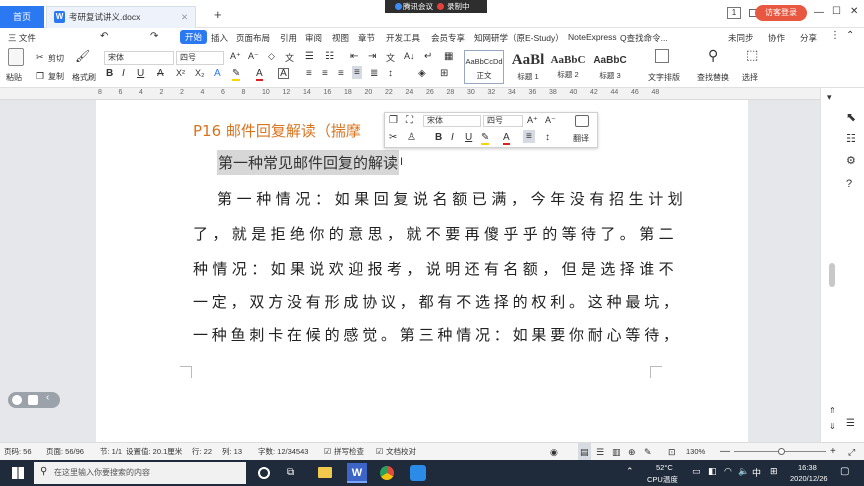  Describe the element at coordinates (340, 38) in the screenshot. I see `menu-view: 视图` at that location.